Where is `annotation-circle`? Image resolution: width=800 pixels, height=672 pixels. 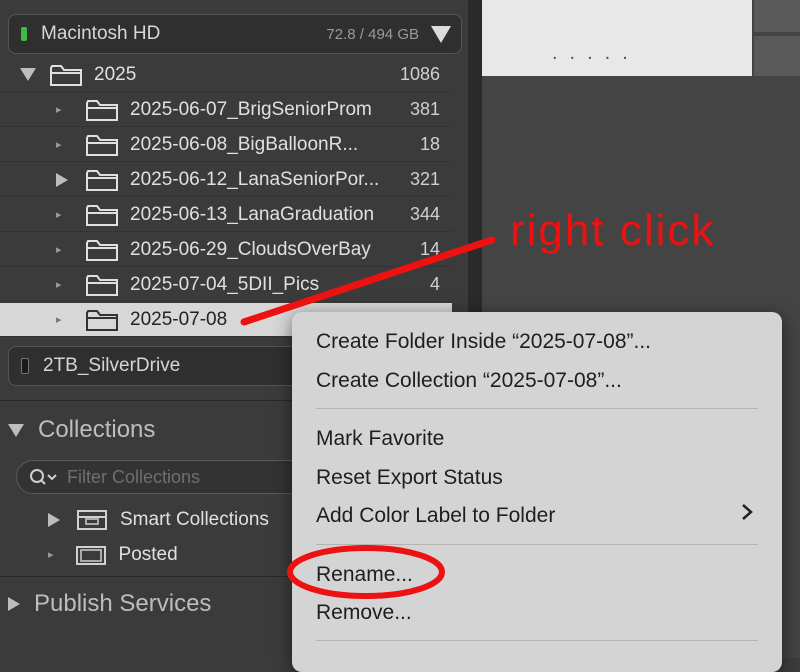
annotation-circle is located at coordinates (366, 572).